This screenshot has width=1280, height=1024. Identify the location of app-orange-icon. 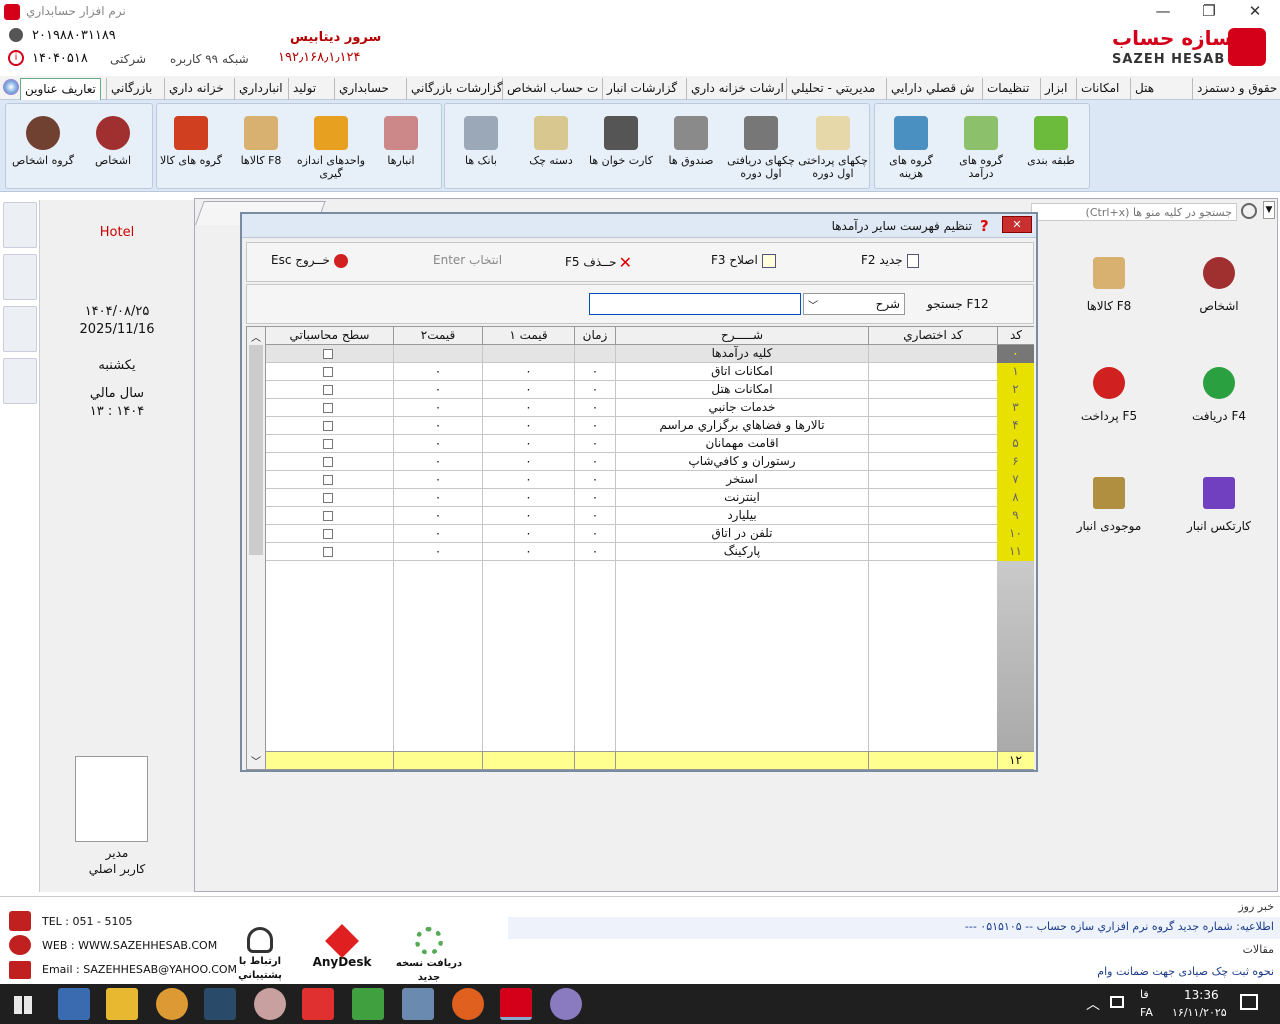
(468, 1004).